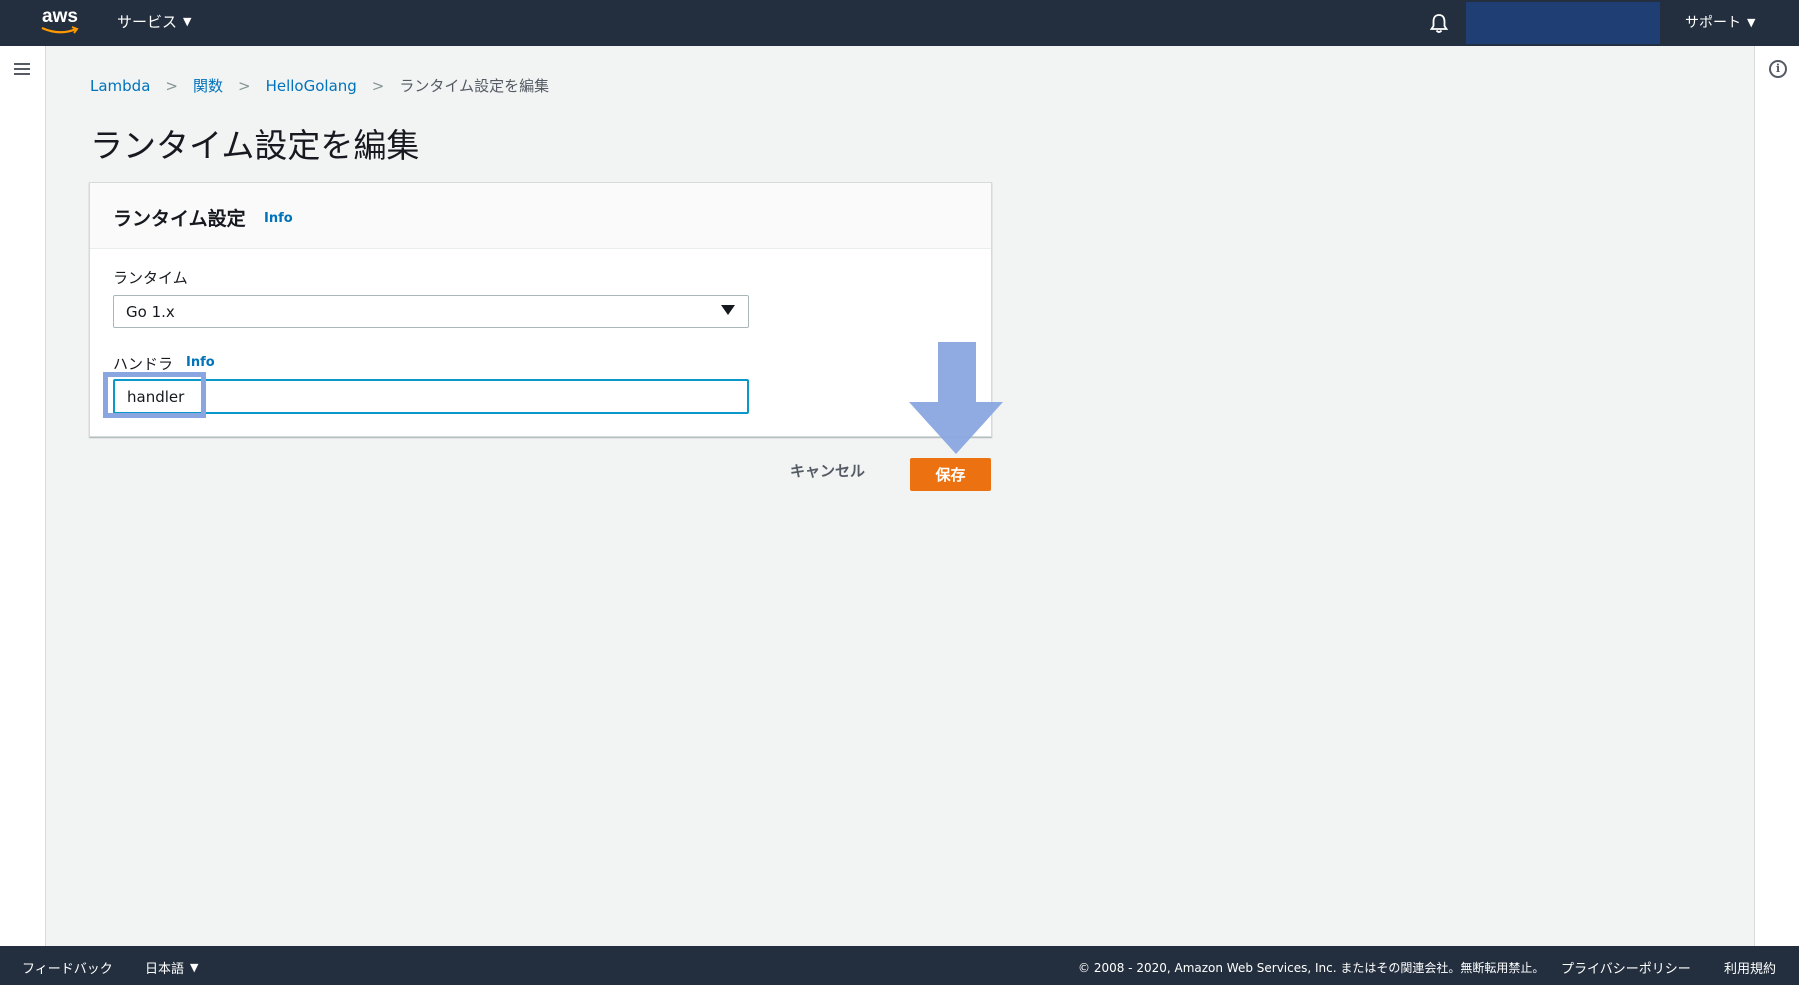 This screenshot has height=985, width=1799. What do you see at coordinates (200, 362) in the screenshot?
I see `handler-info-link: Info` at bounding box center [200, 362].